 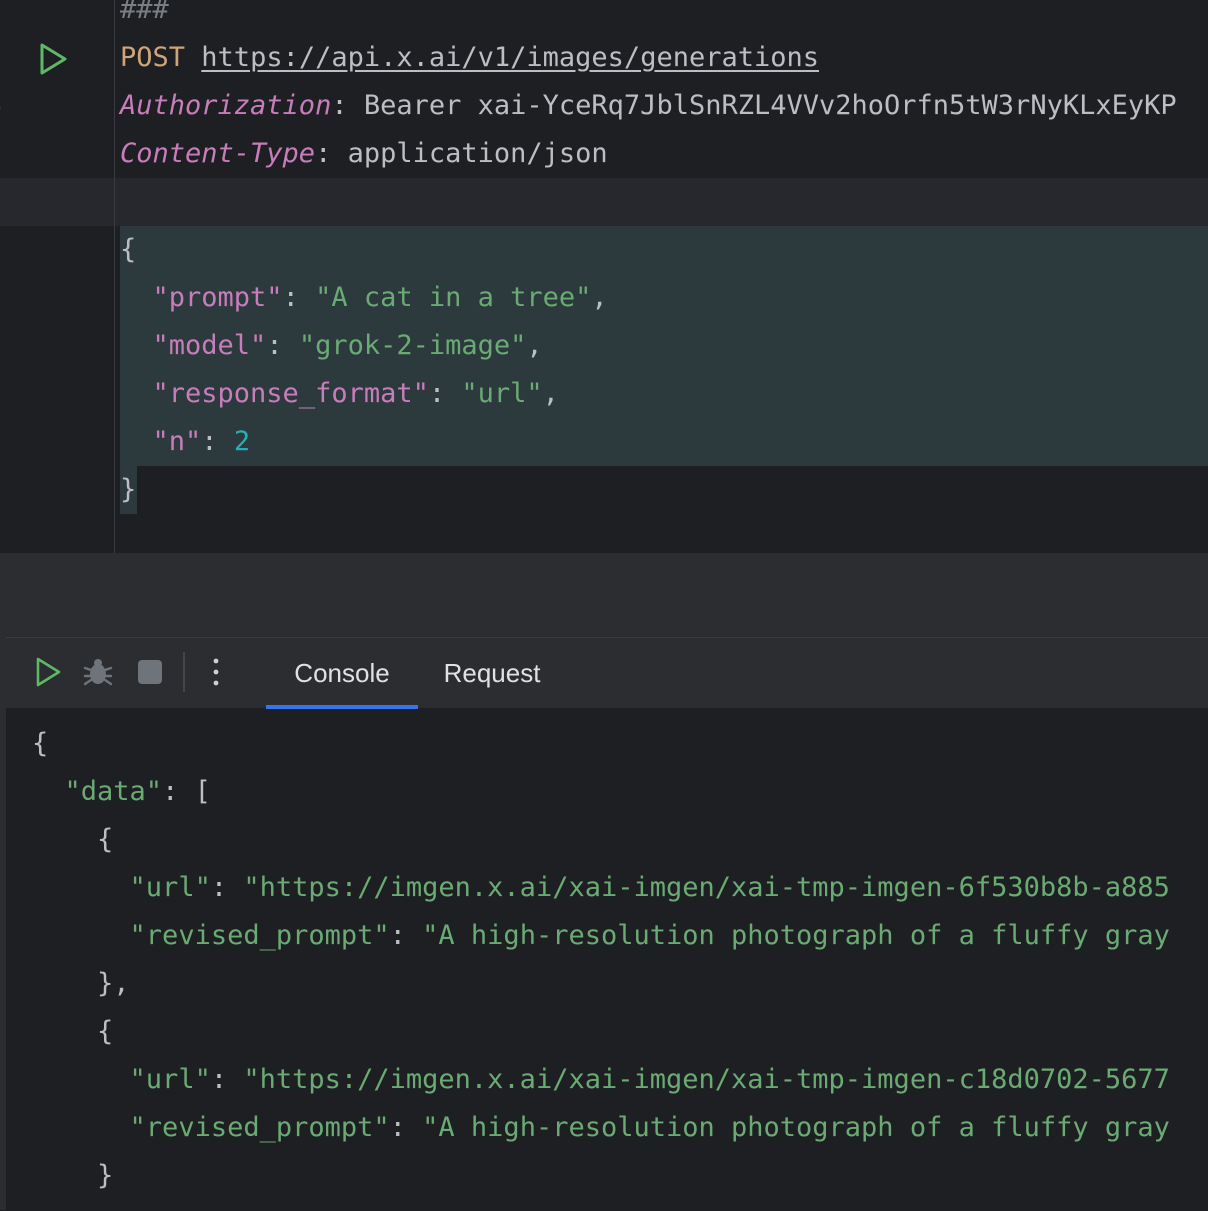 What do you see at coordinates (604, 202) in the screenshot?
I see `current-line-highlight` at bounding box center [604, 202].